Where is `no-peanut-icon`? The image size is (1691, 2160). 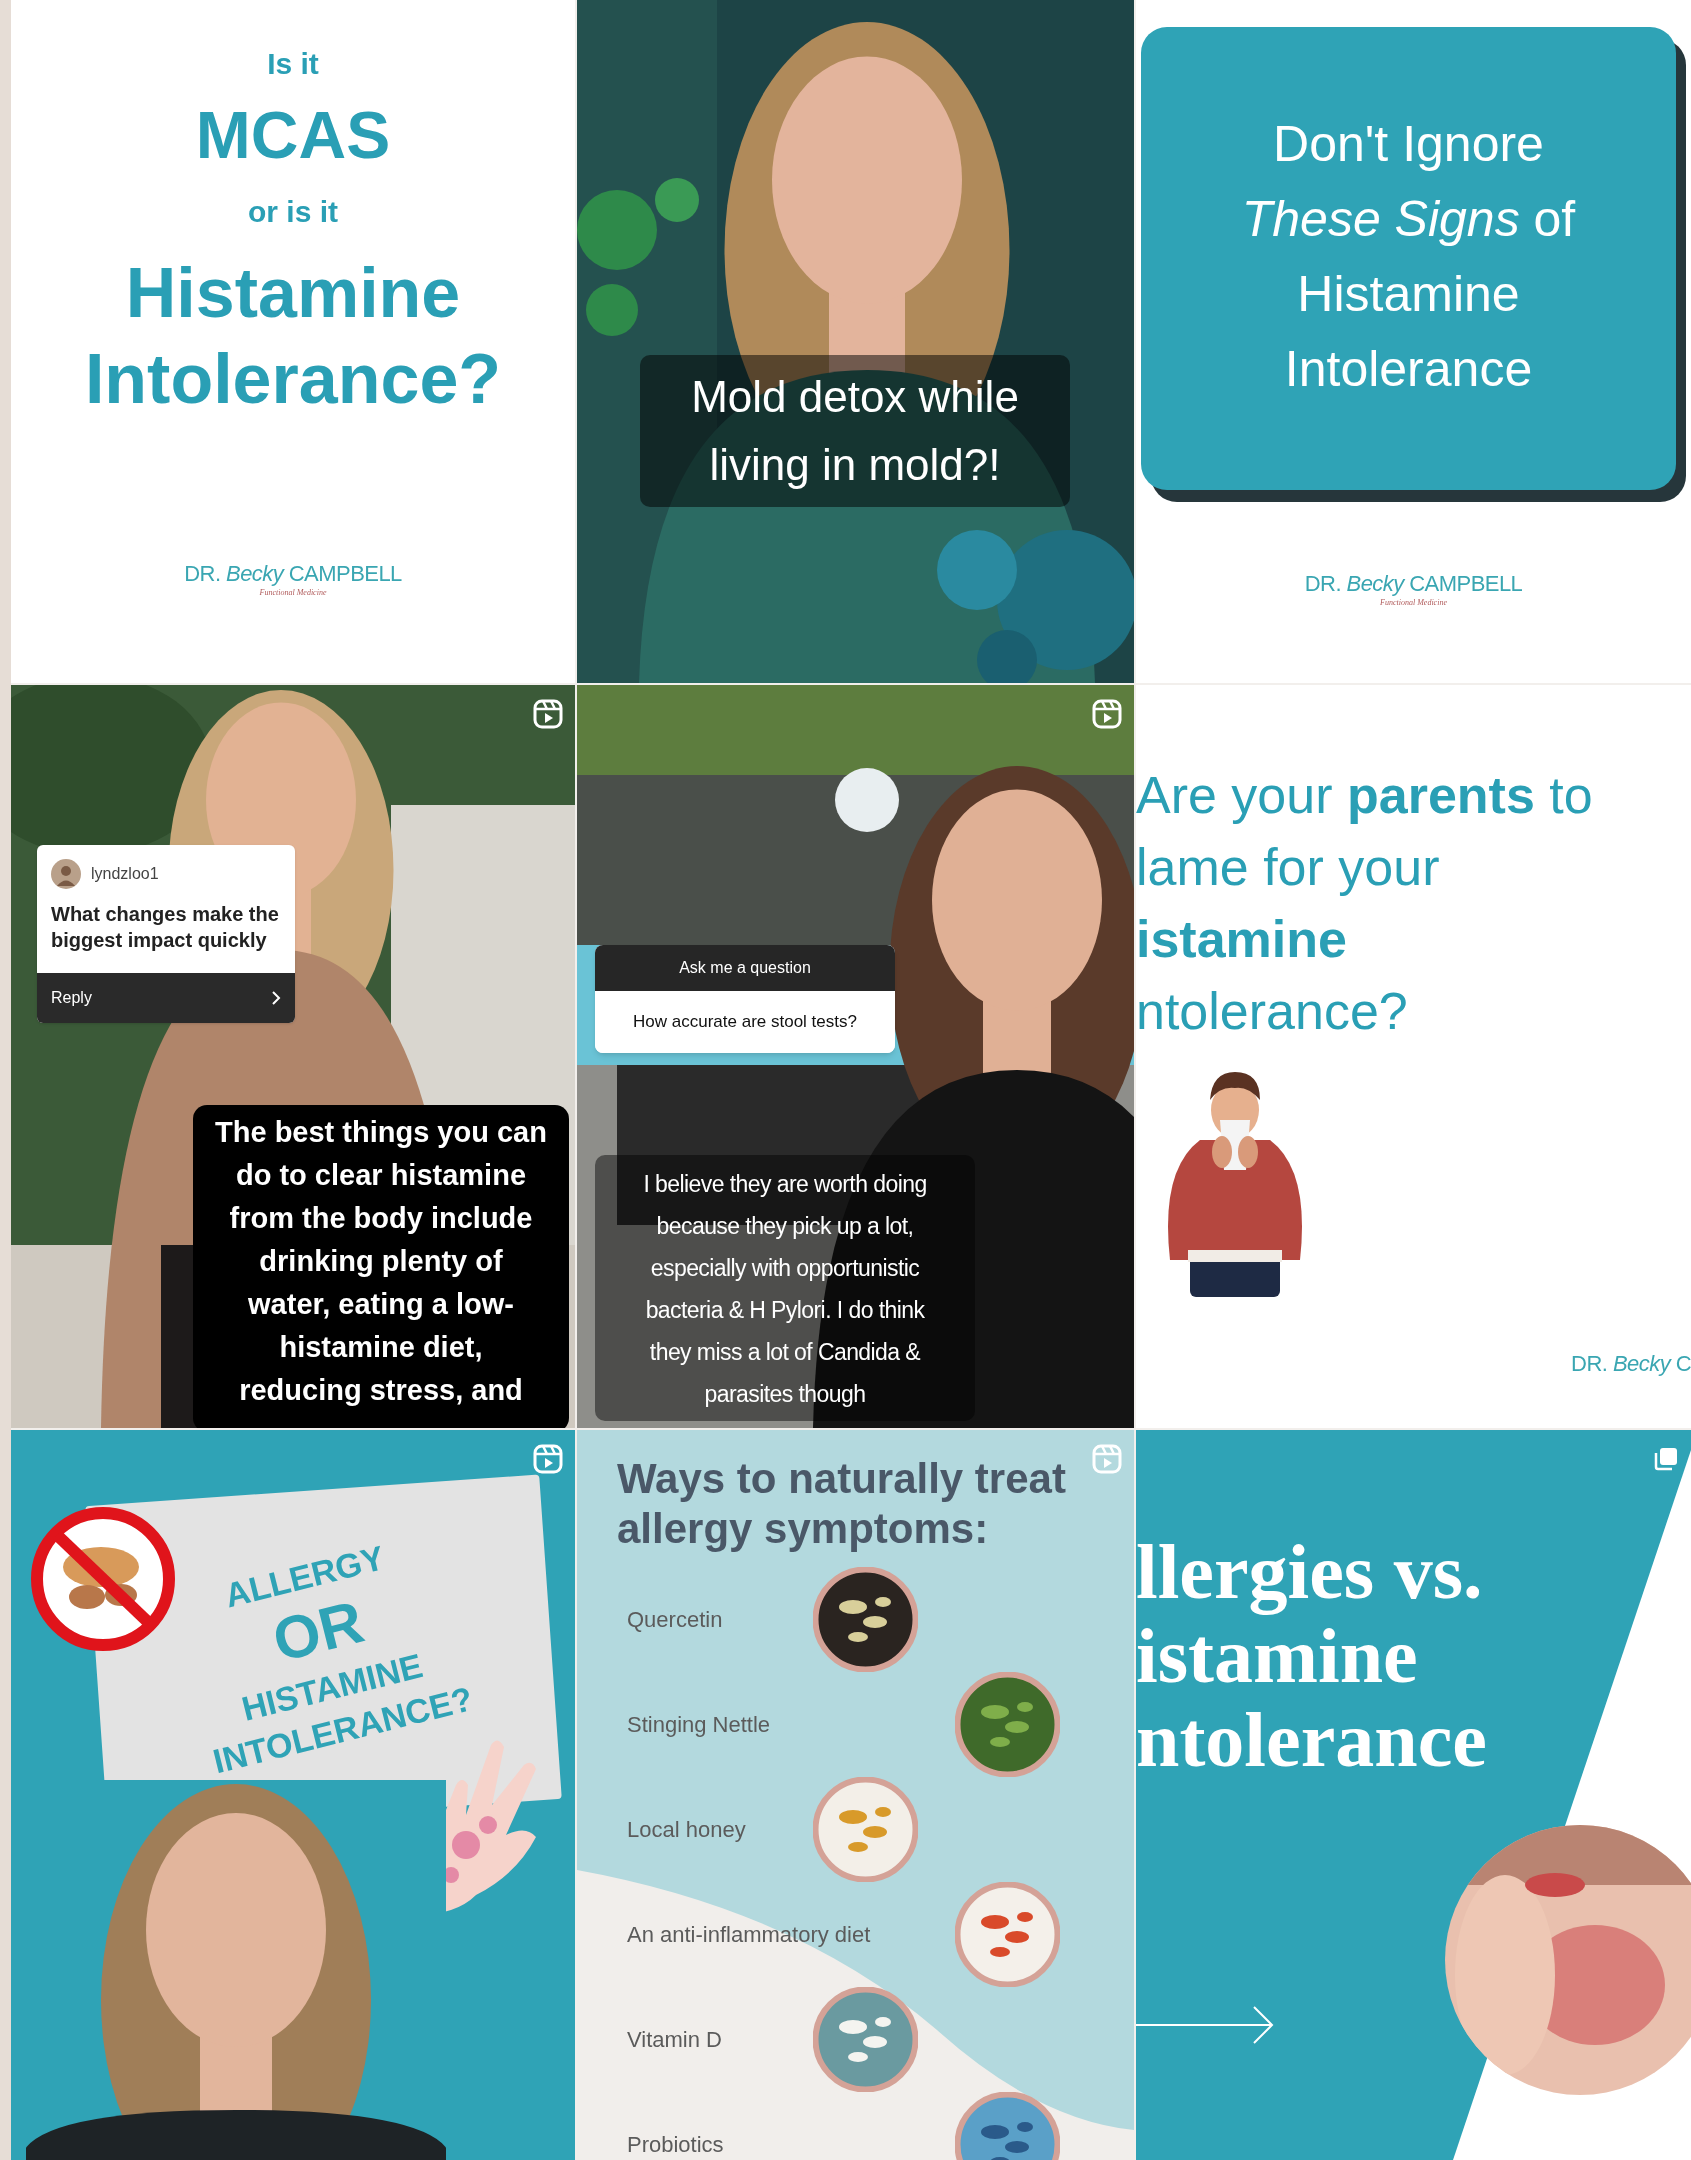
no-peanut-icon is located at coordinates (103, 1579).